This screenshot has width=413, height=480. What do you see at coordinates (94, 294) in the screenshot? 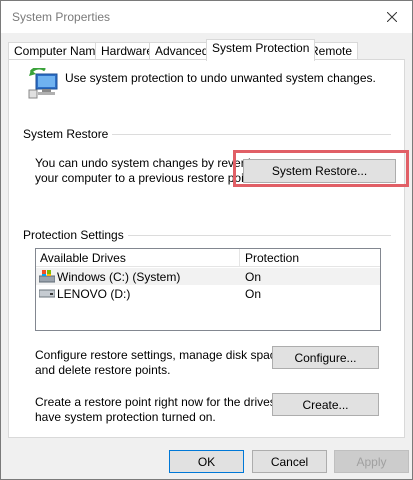
I see `drive-name: LENOVO (D:)` at bounding box center [94, 294].